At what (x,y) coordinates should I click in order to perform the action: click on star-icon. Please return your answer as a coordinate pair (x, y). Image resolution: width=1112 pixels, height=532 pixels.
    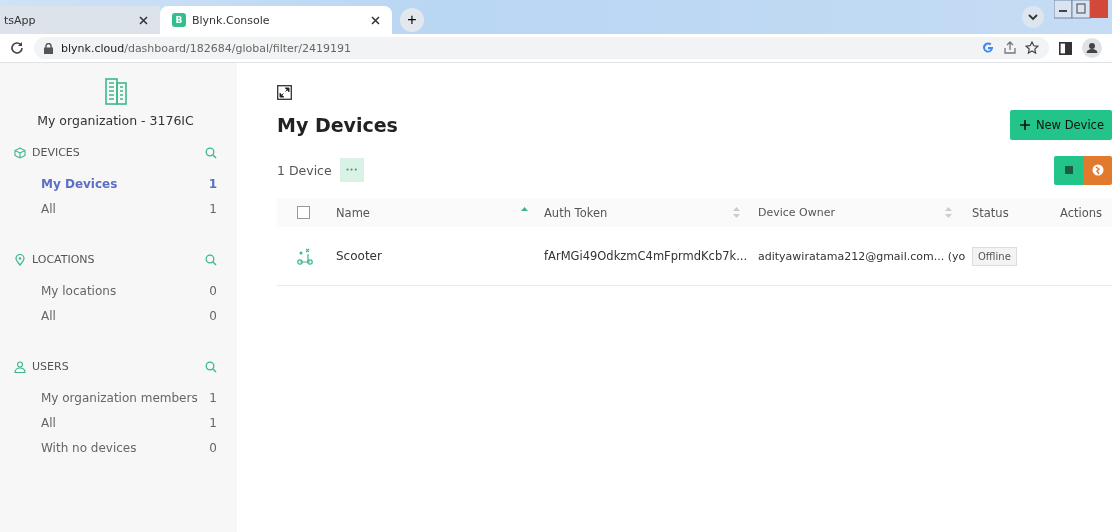
    Looking at the image, I should click on (1032, 48).